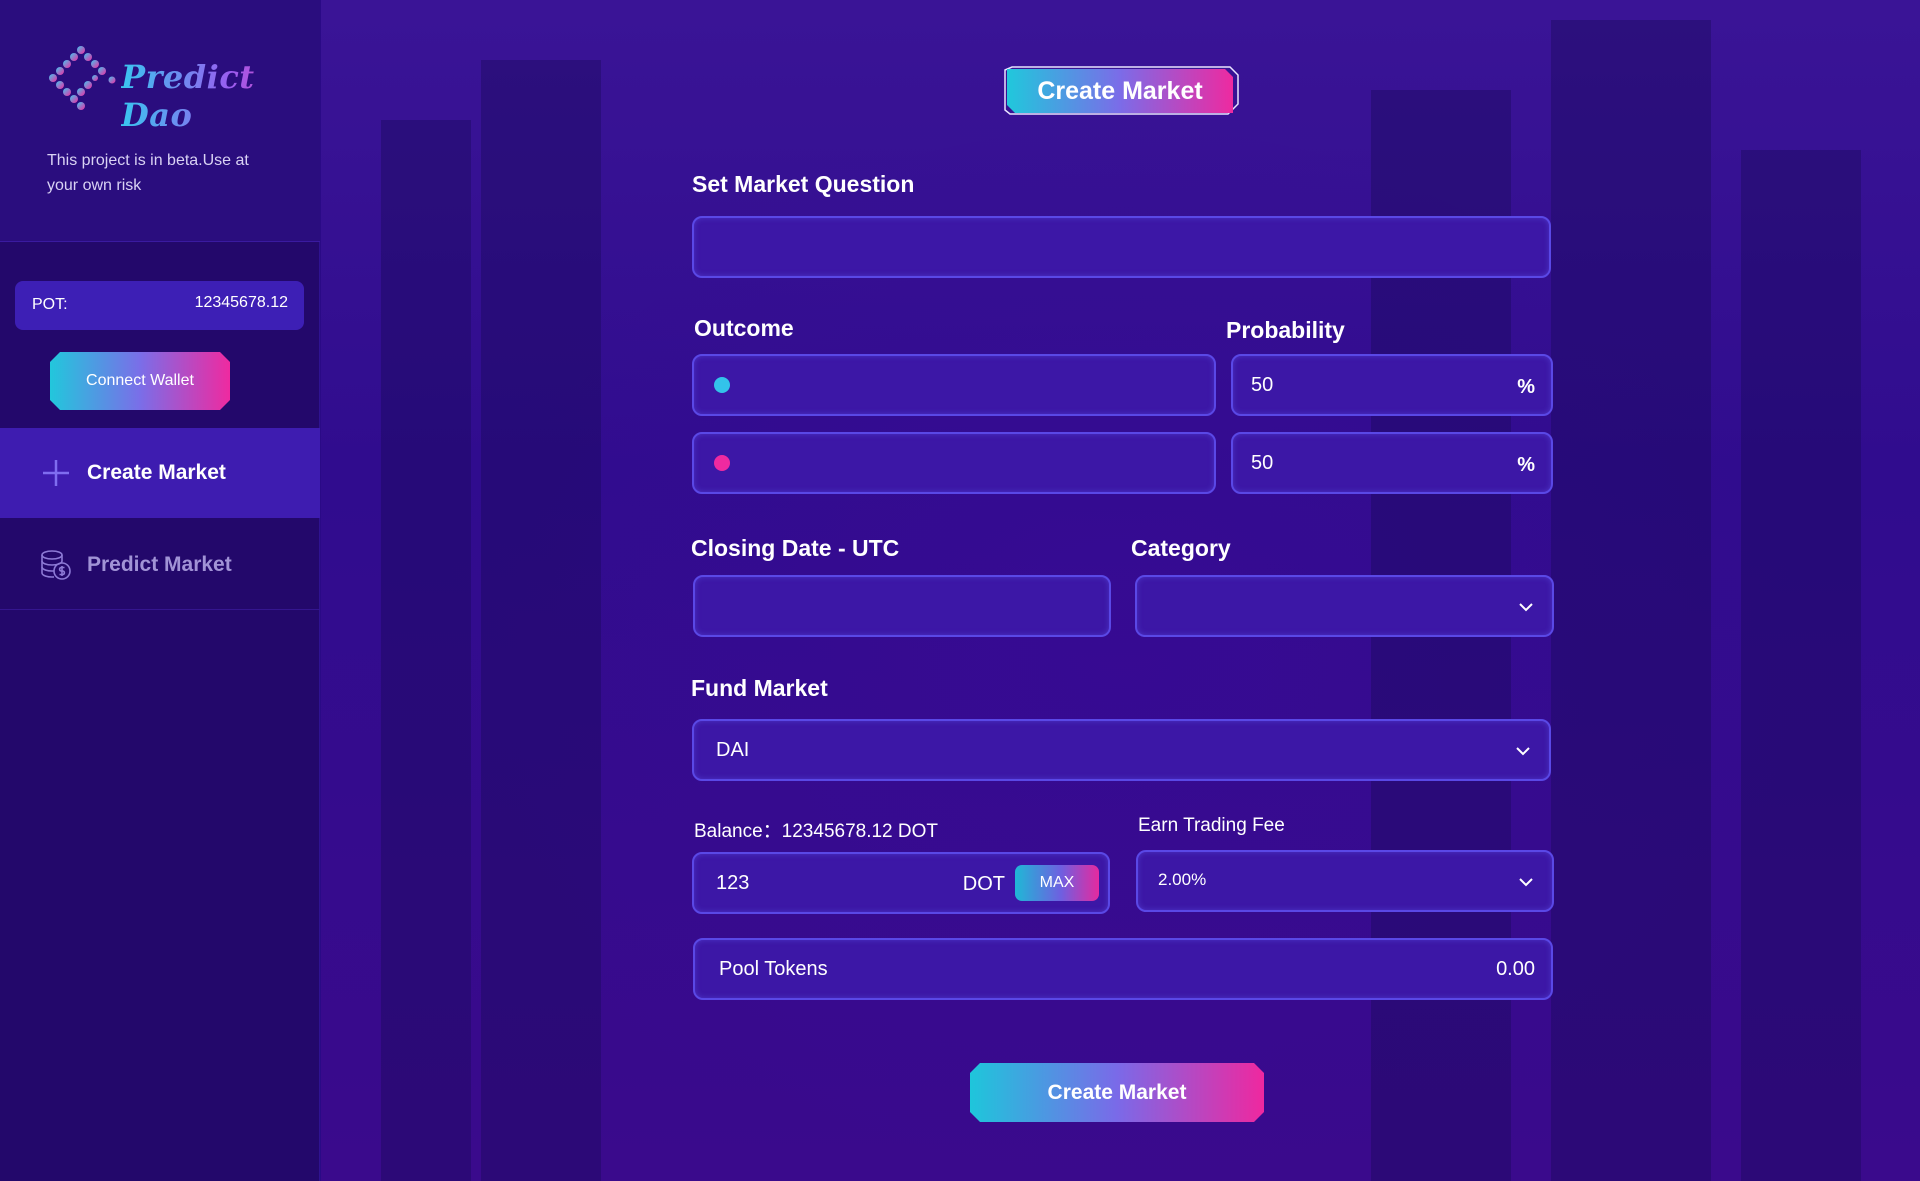 The width and height of the screenshot is (1920, 1181). What do you see at coordinates (1515, 969) in the screenshot?
I see `pool-tokens-value: 0.00` at bounding box center [1515, 969].